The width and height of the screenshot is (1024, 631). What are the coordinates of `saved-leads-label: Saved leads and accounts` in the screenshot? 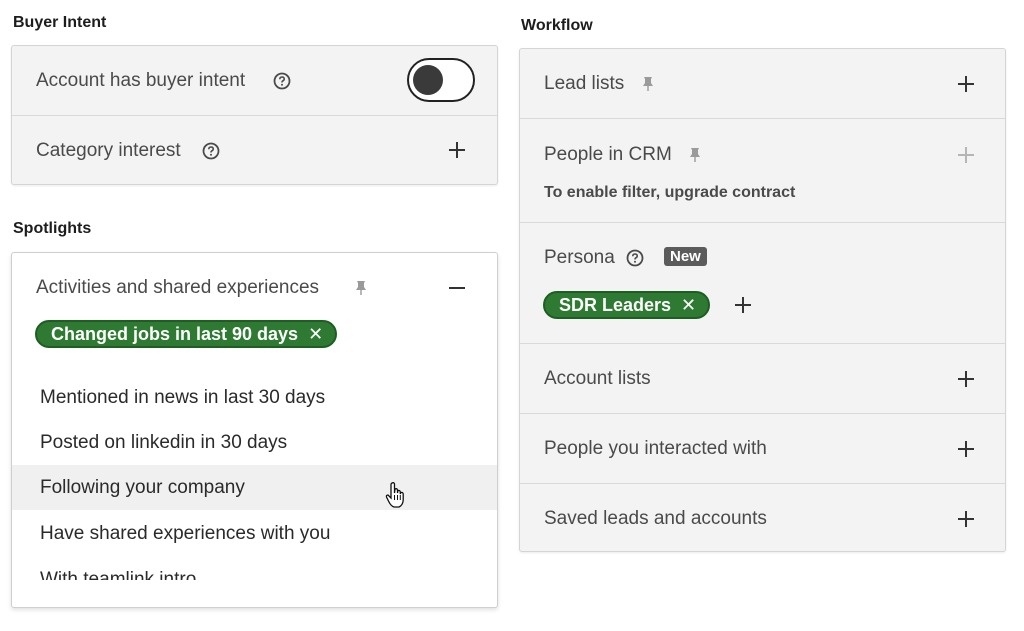 It's located at (655, 518).